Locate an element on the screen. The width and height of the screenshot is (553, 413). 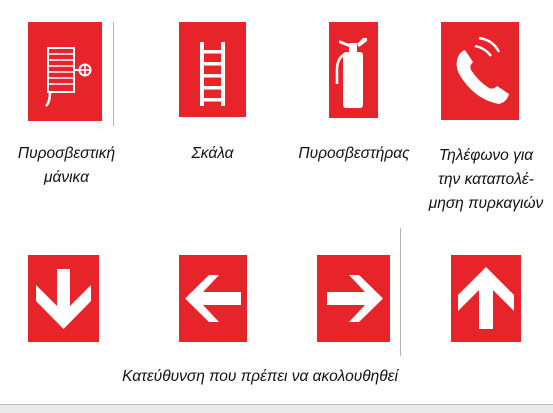
arrow-down-icon is located at coordinates (63, 299).